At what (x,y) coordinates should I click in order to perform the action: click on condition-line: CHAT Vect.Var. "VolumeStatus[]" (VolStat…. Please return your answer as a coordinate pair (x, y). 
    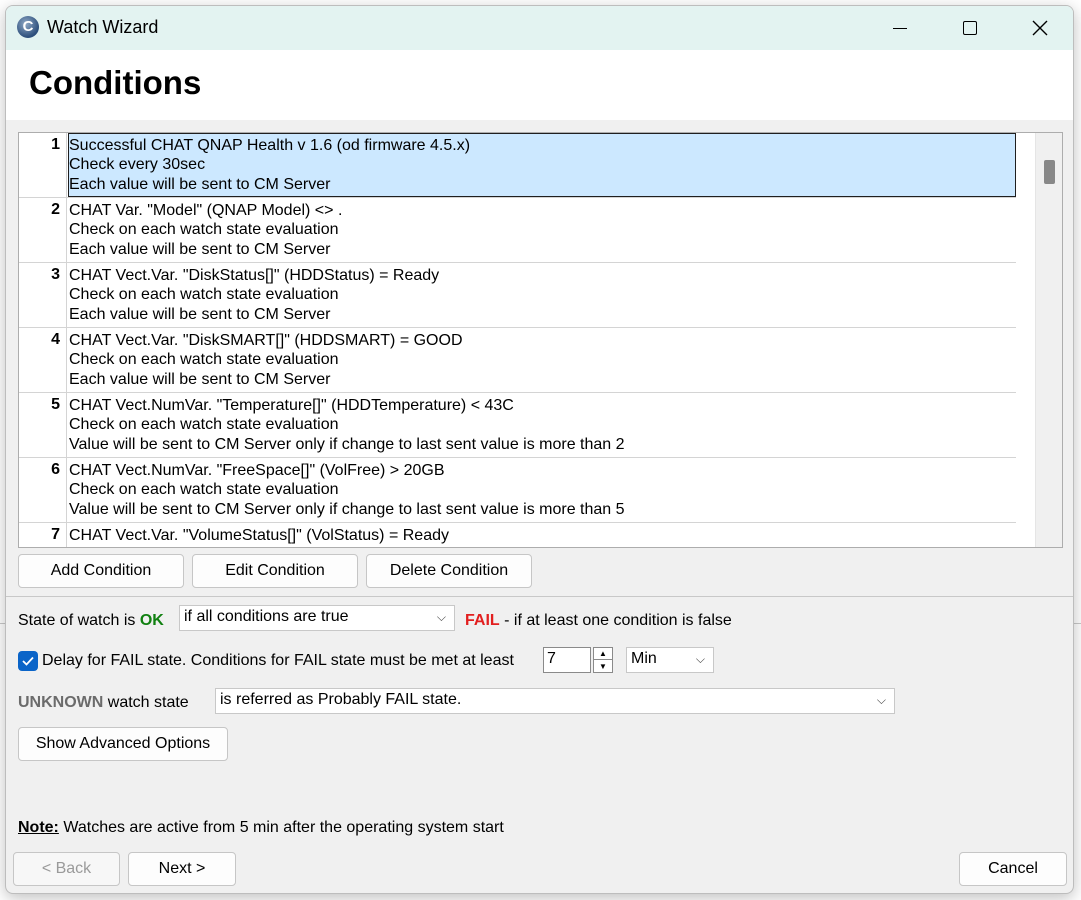
    Looking at the image, I should click on (259, 535).